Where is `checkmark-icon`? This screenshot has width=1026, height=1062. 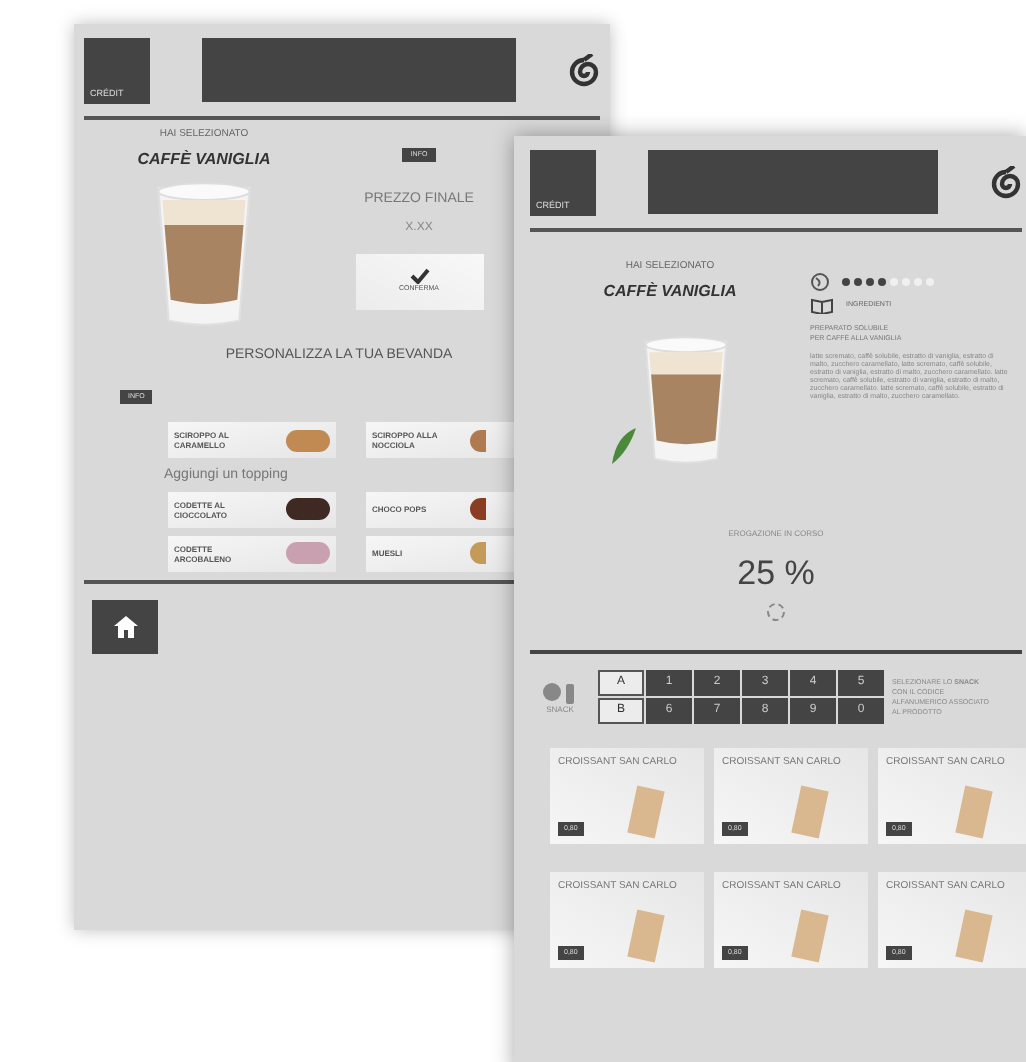
checkmark-icon is located at coordinates (419, 276).